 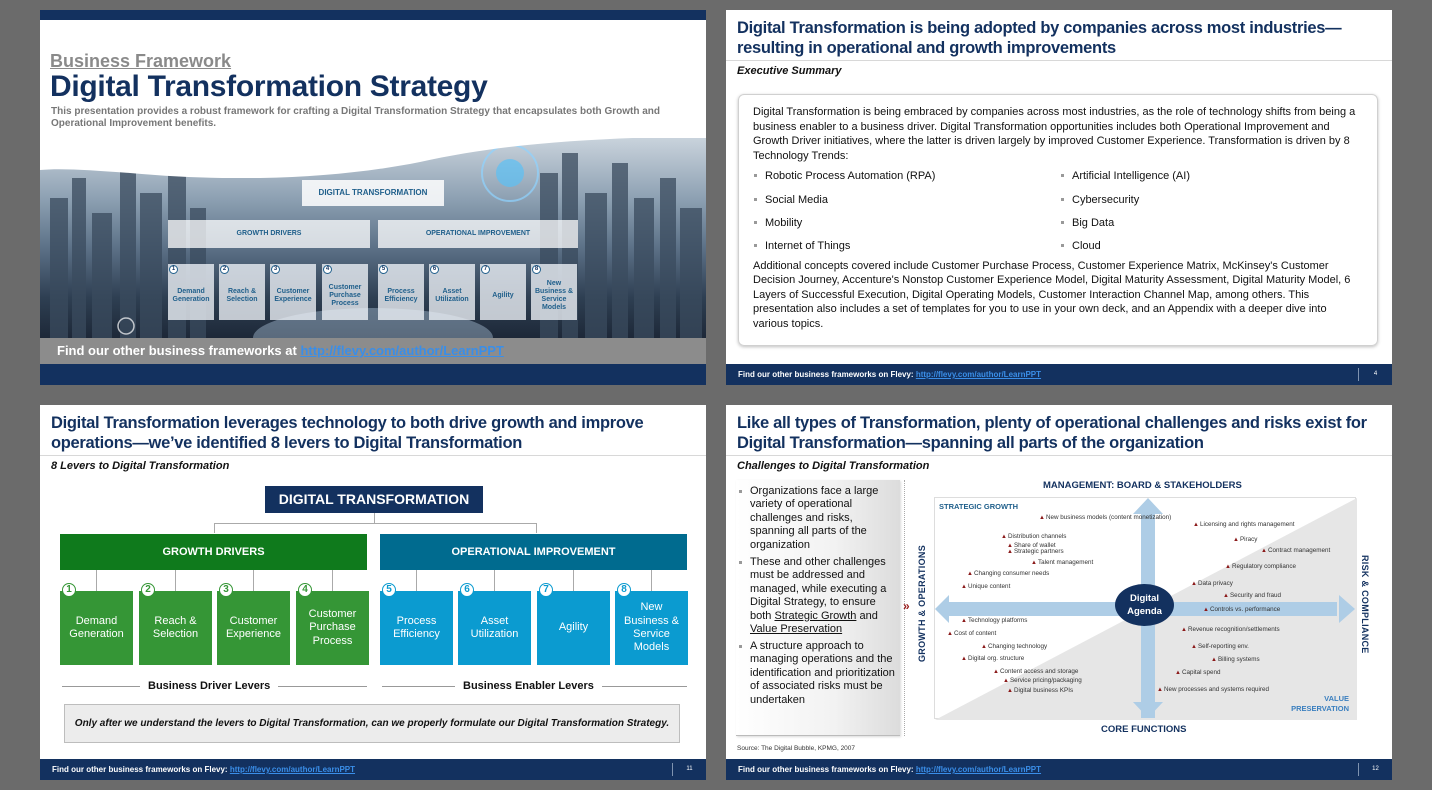 What do you see at coordinates (906, 246) in the screenshot?
I see `trend-item: Internet of Things` at bounding box center [906, 246].